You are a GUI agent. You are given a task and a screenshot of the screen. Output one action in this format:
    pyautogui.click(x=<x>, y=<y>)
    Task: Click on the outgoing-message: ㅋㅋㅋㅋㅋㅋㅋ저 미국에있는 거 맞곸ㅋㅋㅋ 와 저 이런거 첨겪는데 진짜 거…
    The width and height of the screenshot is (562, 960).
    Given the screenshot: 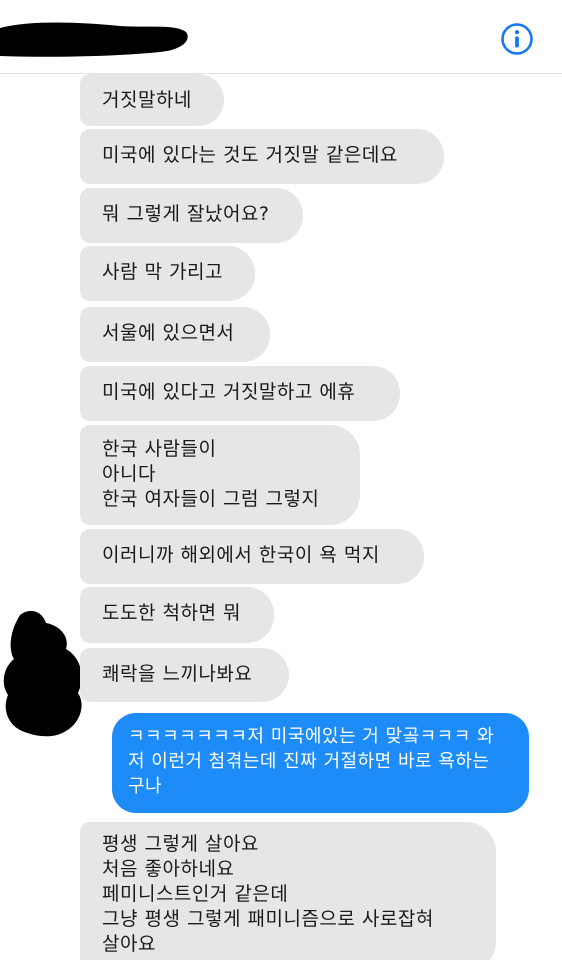 What is the action you would take?
    pyautogui.click(x=320, y=763)
    